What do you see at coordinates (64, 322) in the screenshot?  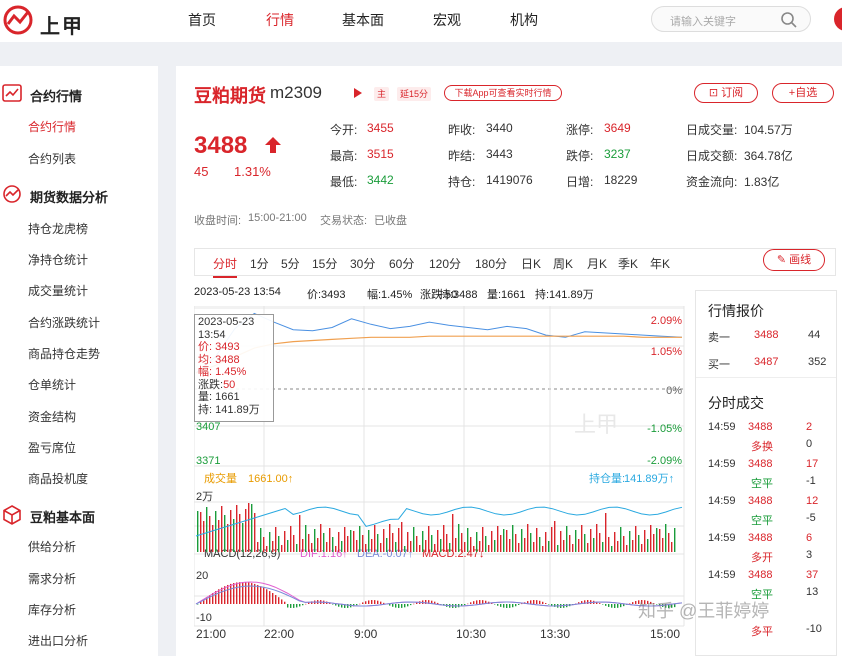 I see `sidebar-item-change-stats: 合约涨跌统计` at bounding box center [64, 322].